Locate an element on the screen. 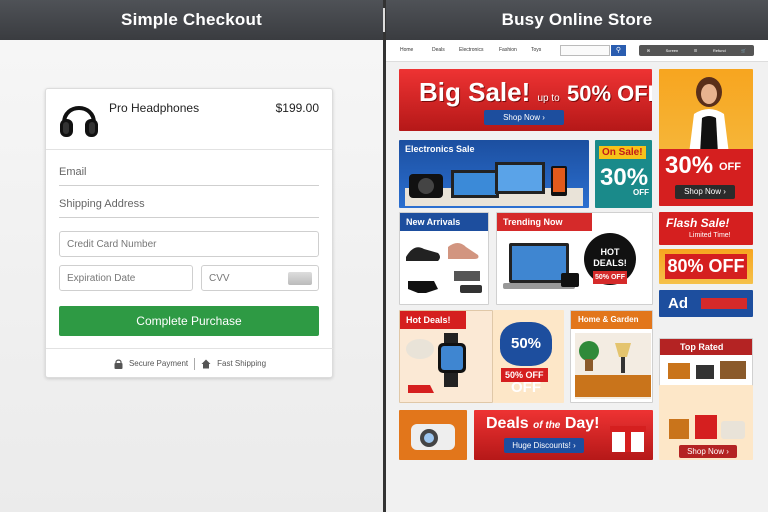 This screenshot has width=768, height=512. flash-sale-tile: Flash Sale! Limited Time! is located at coordinates (706, 228).